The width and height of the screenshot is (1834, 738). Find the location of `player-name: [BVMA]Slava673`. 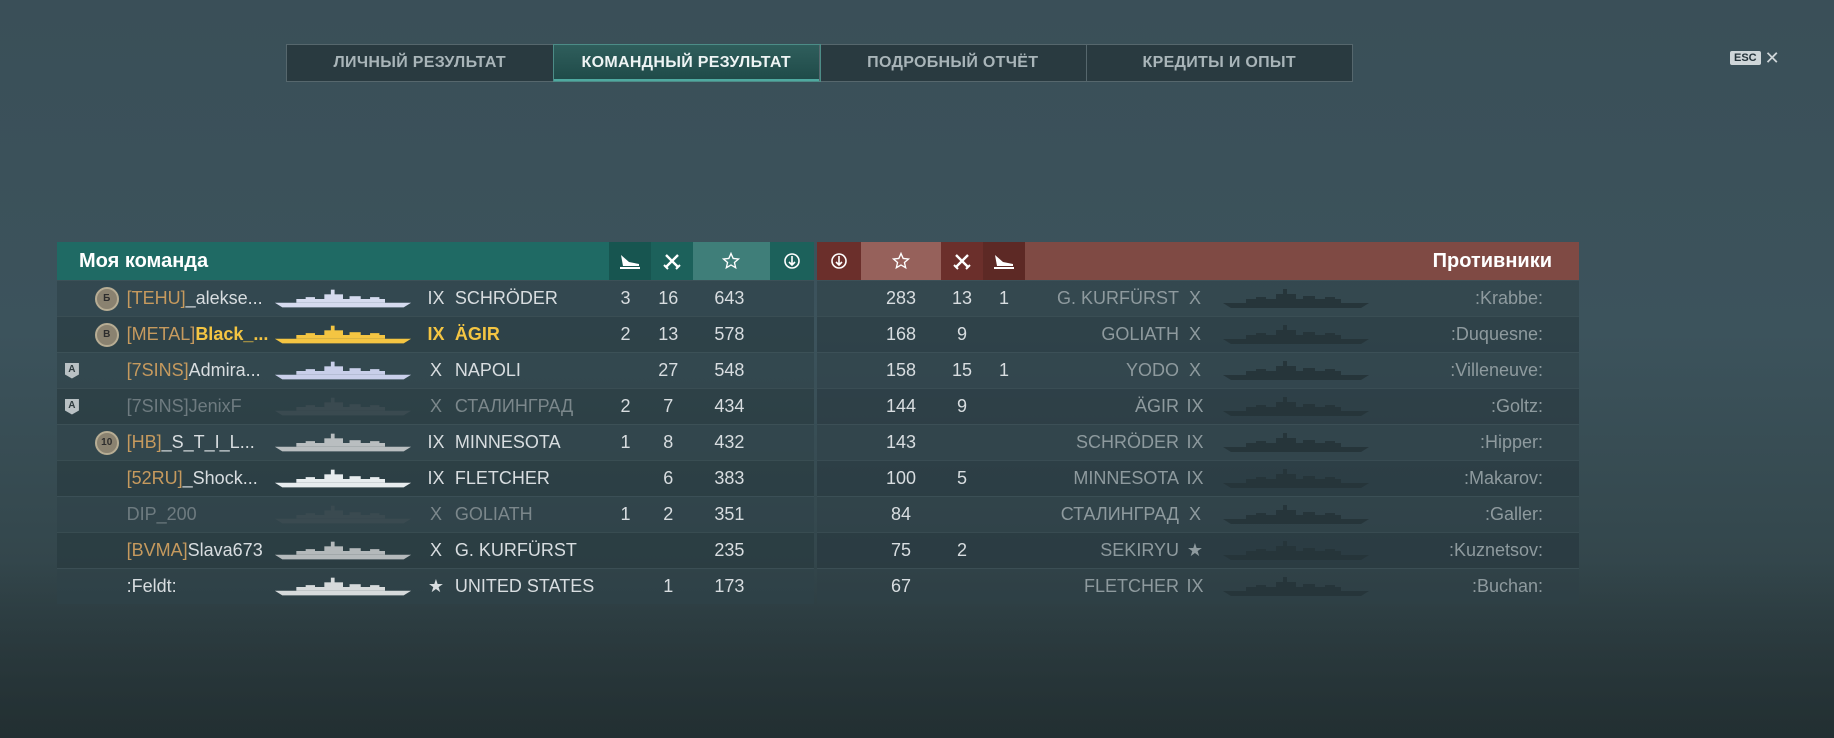

player-name: [BVMA]Slava673 is located at coordinates (200, 550).